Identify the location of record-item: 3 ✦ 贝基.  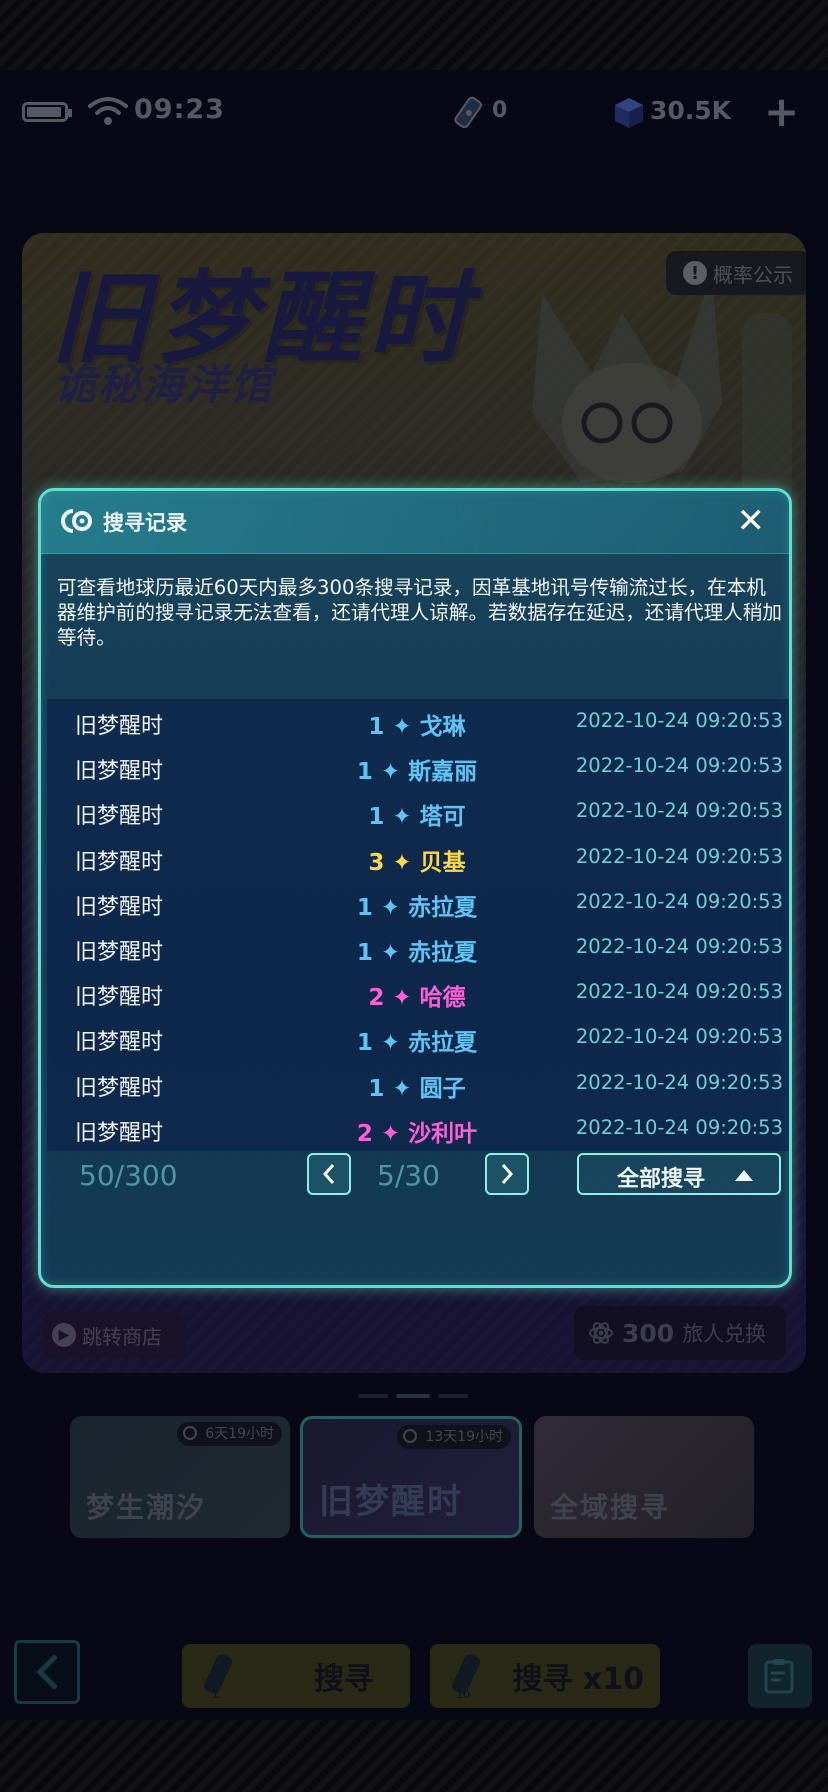
(417, 860).